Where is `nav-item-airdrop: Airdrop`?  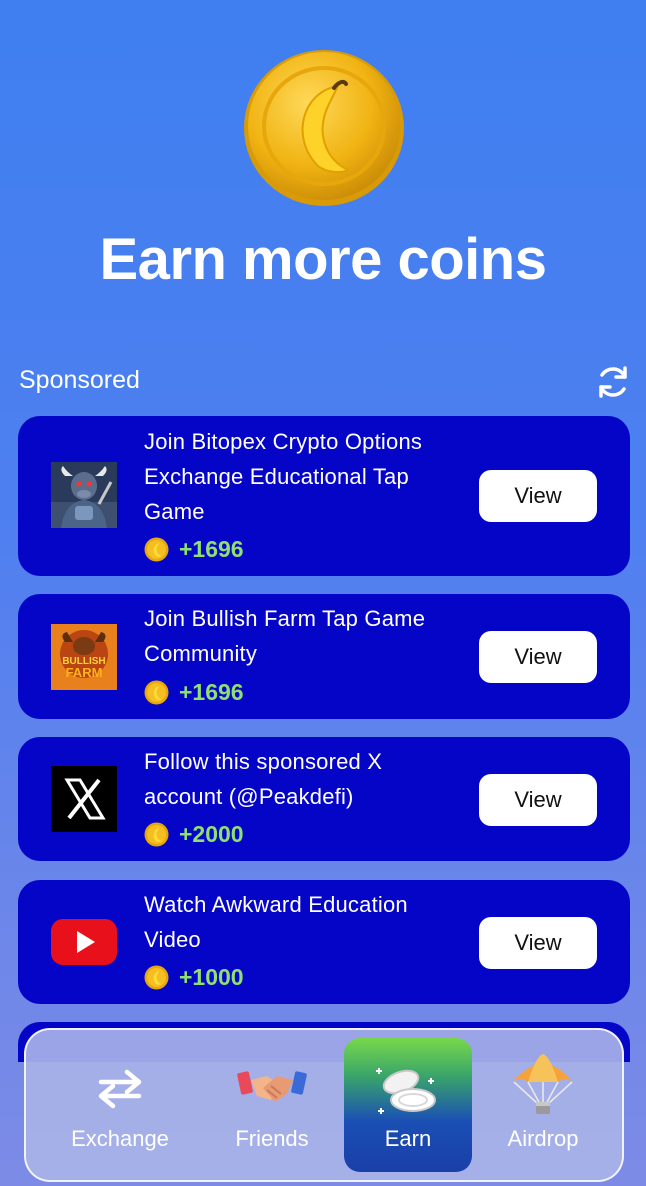 nav-item-airdrop: Airdrop is located at coordinates (543, 1105).